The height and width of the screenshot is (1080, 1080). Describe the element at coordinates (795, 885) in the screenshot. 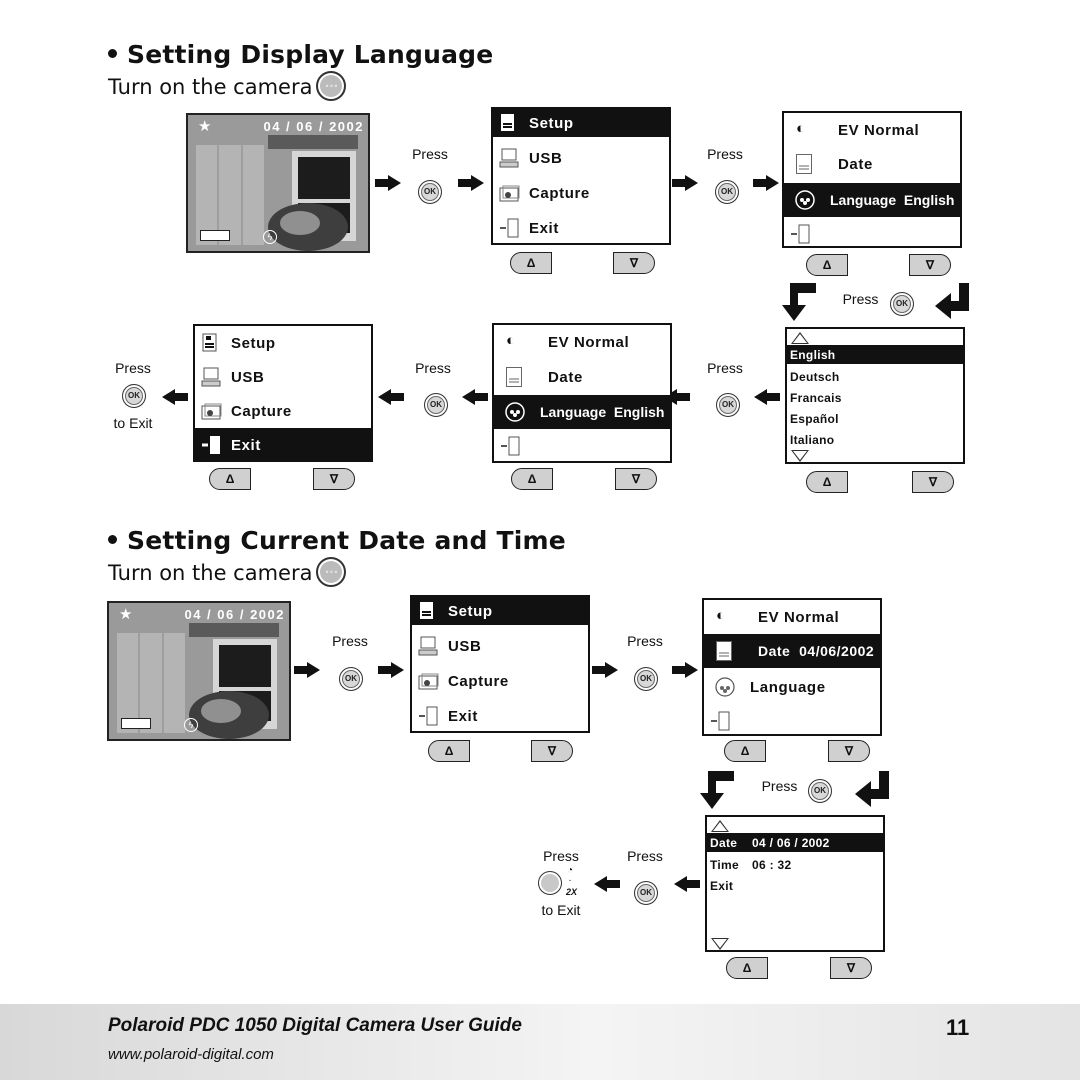

I see `exit-row: Exit` at that location.